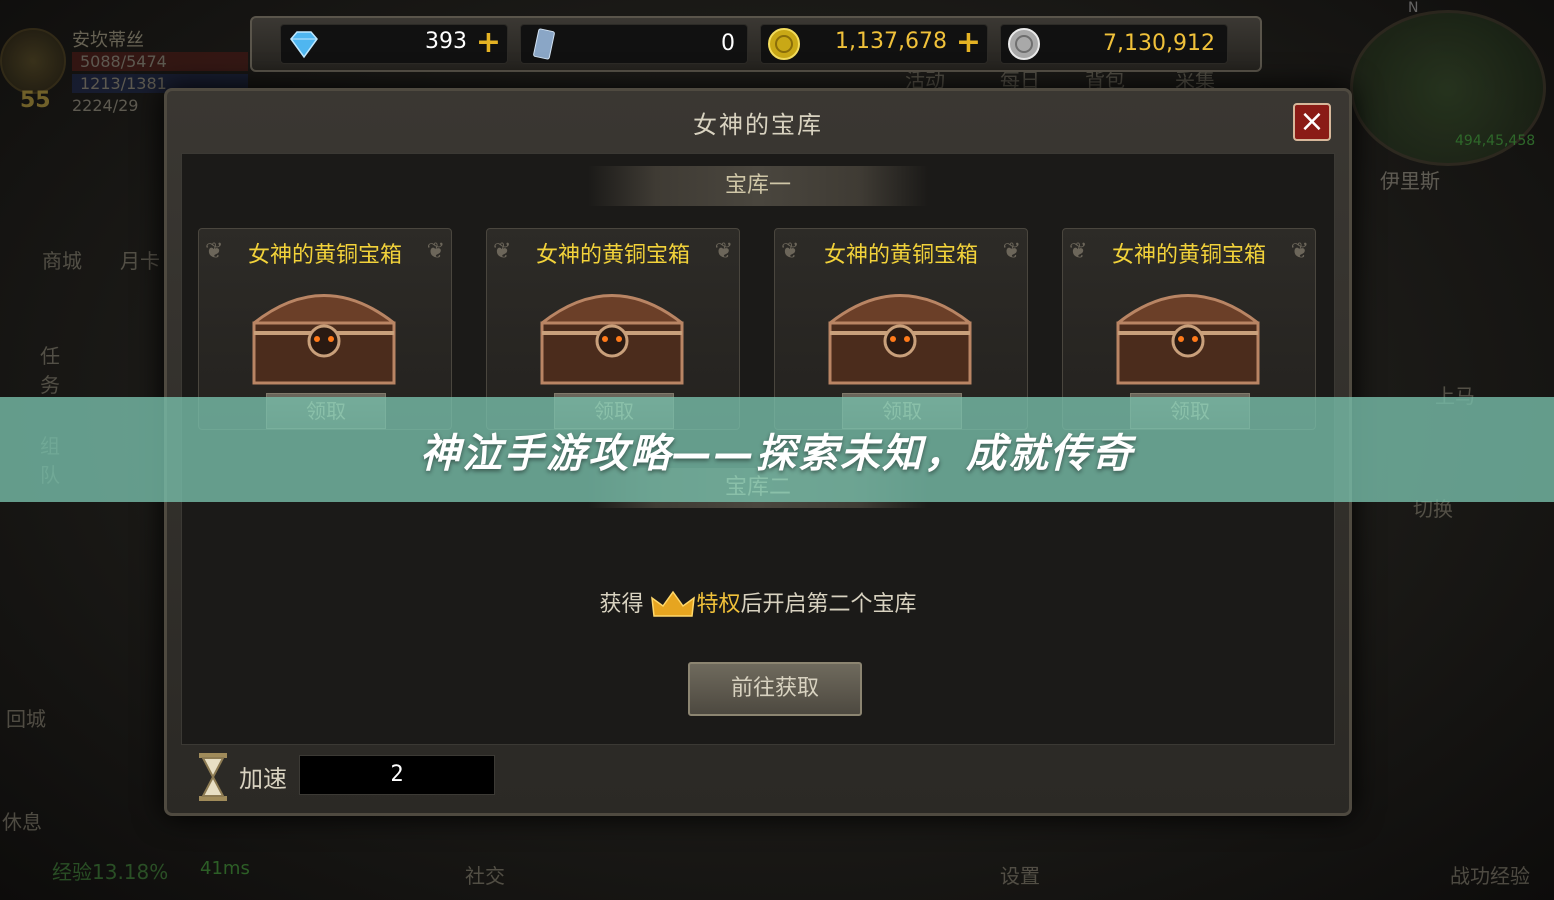 The height and width of the screenshot is (900, 1554). What do you see at coordinates (488, 43) in the screenshot?
I see `add-diamond-icon: +` at bounding box center [488, 43].